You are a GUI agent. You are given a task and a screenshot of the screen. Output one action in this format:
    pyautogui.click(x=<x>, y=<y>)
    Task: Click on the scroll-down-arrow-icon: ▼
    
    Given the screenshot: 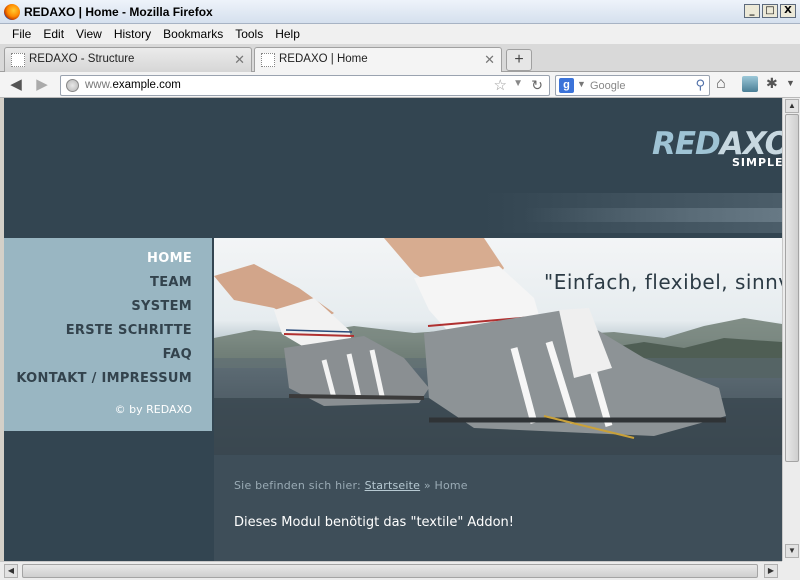 What is the action you would take?
    pyautogui.click(x=792, y=551)
    